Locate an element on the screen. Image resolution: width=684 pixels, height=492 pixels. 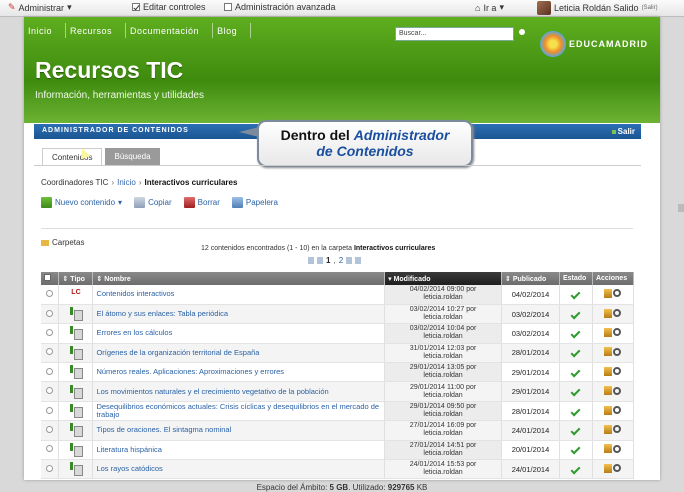
site-title: Recursos TIC is located at coordinates (109, 70).